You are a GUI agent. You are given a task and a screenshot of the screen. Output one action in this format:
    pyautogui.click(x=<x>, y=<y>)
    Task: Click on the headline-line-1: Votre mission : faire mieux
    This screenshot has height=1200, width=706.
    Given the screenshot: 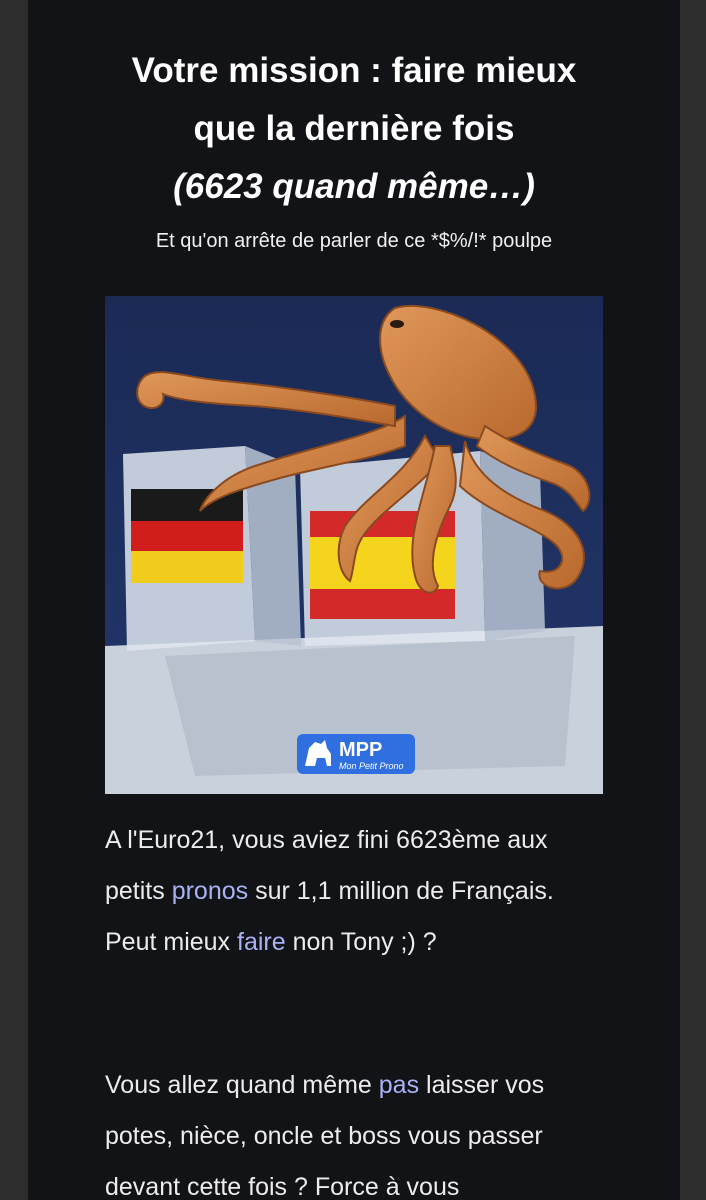 What is the action you would take?
    pyautogui.click(x=354, y=70)
    